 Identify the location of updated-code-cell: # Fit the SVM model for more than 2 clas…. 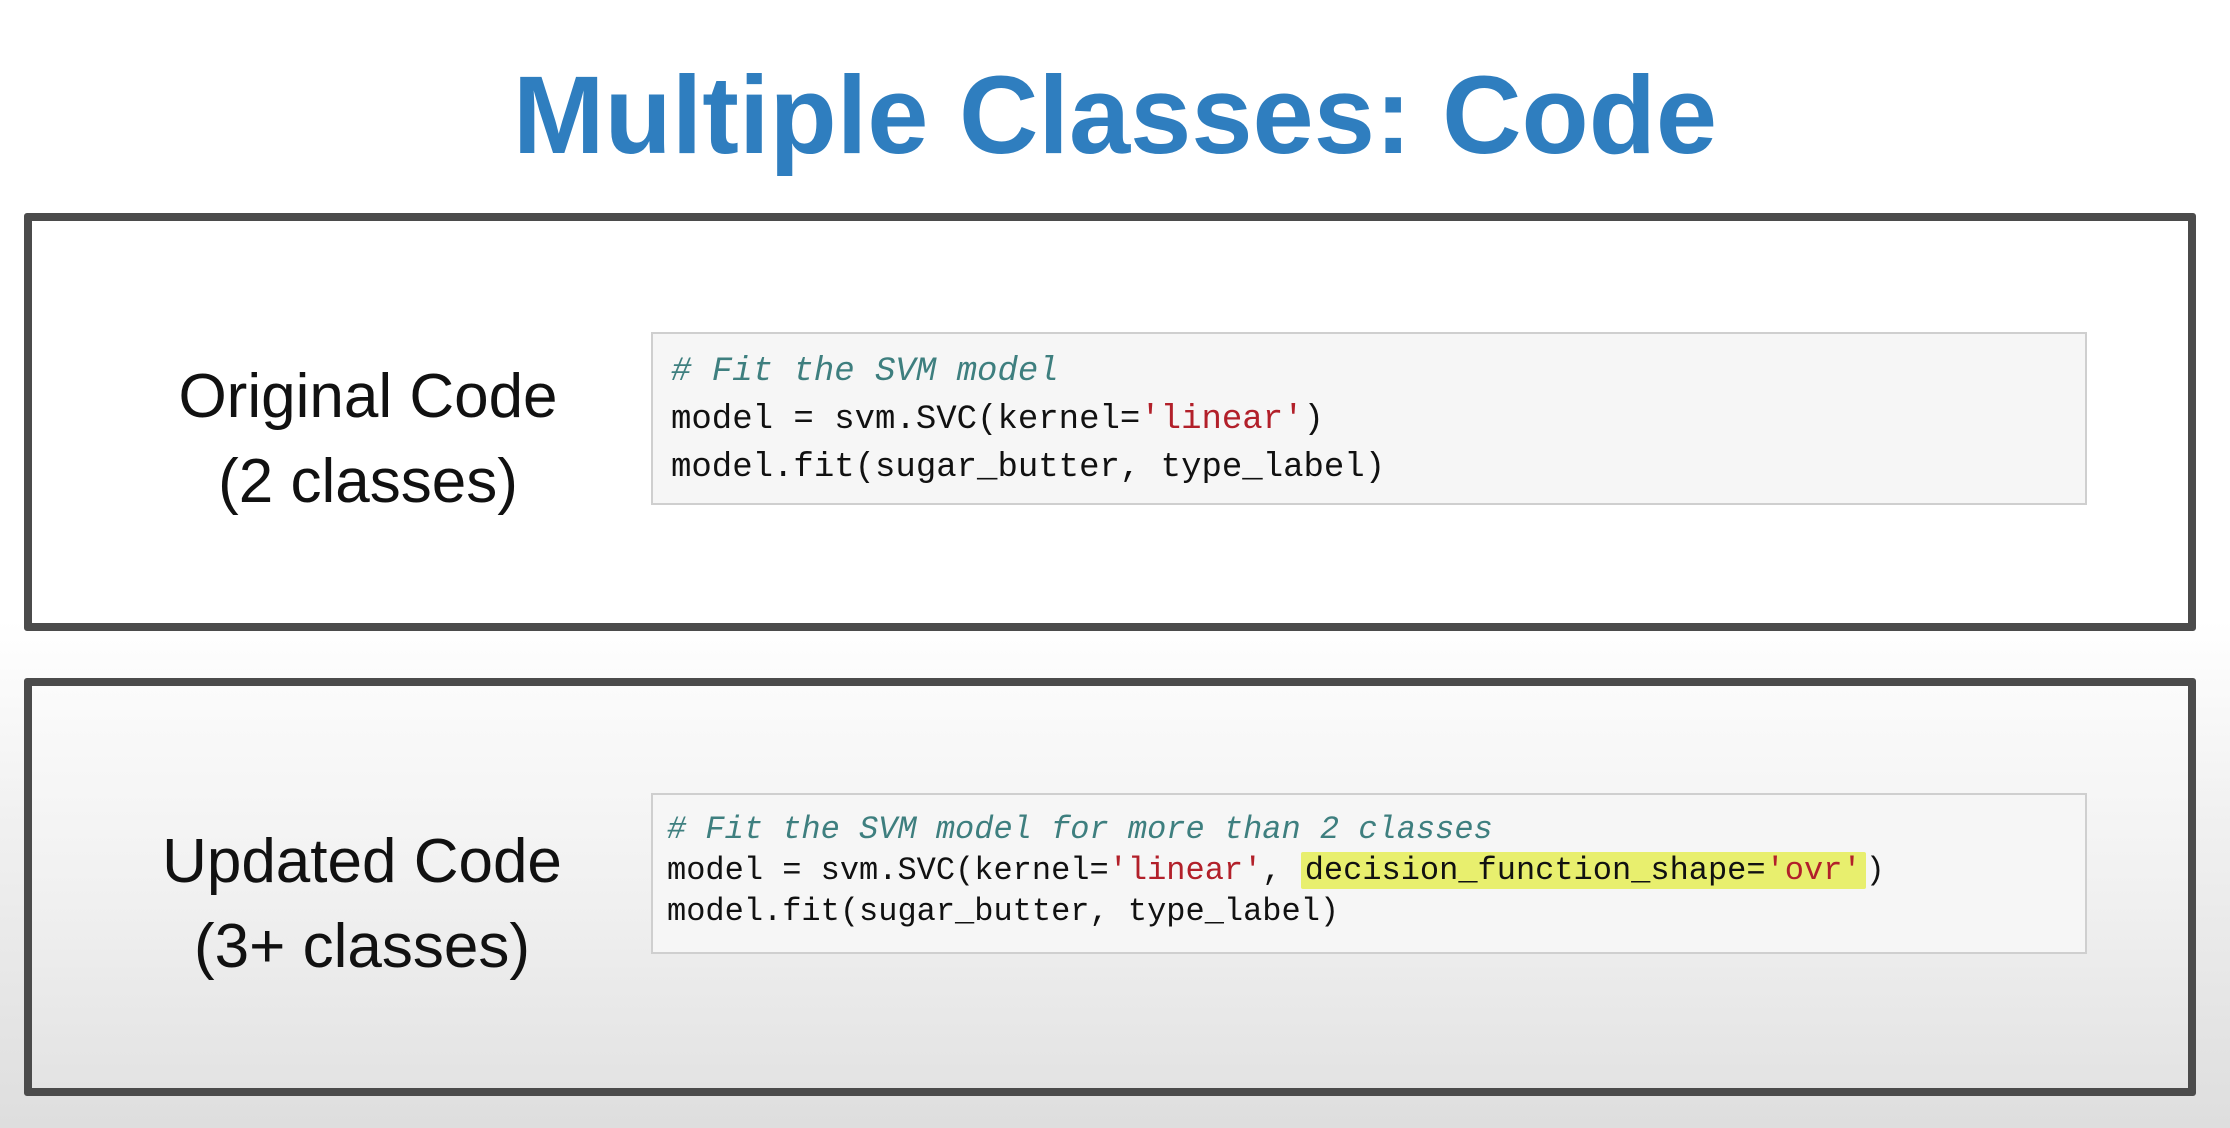
(1369, 873).